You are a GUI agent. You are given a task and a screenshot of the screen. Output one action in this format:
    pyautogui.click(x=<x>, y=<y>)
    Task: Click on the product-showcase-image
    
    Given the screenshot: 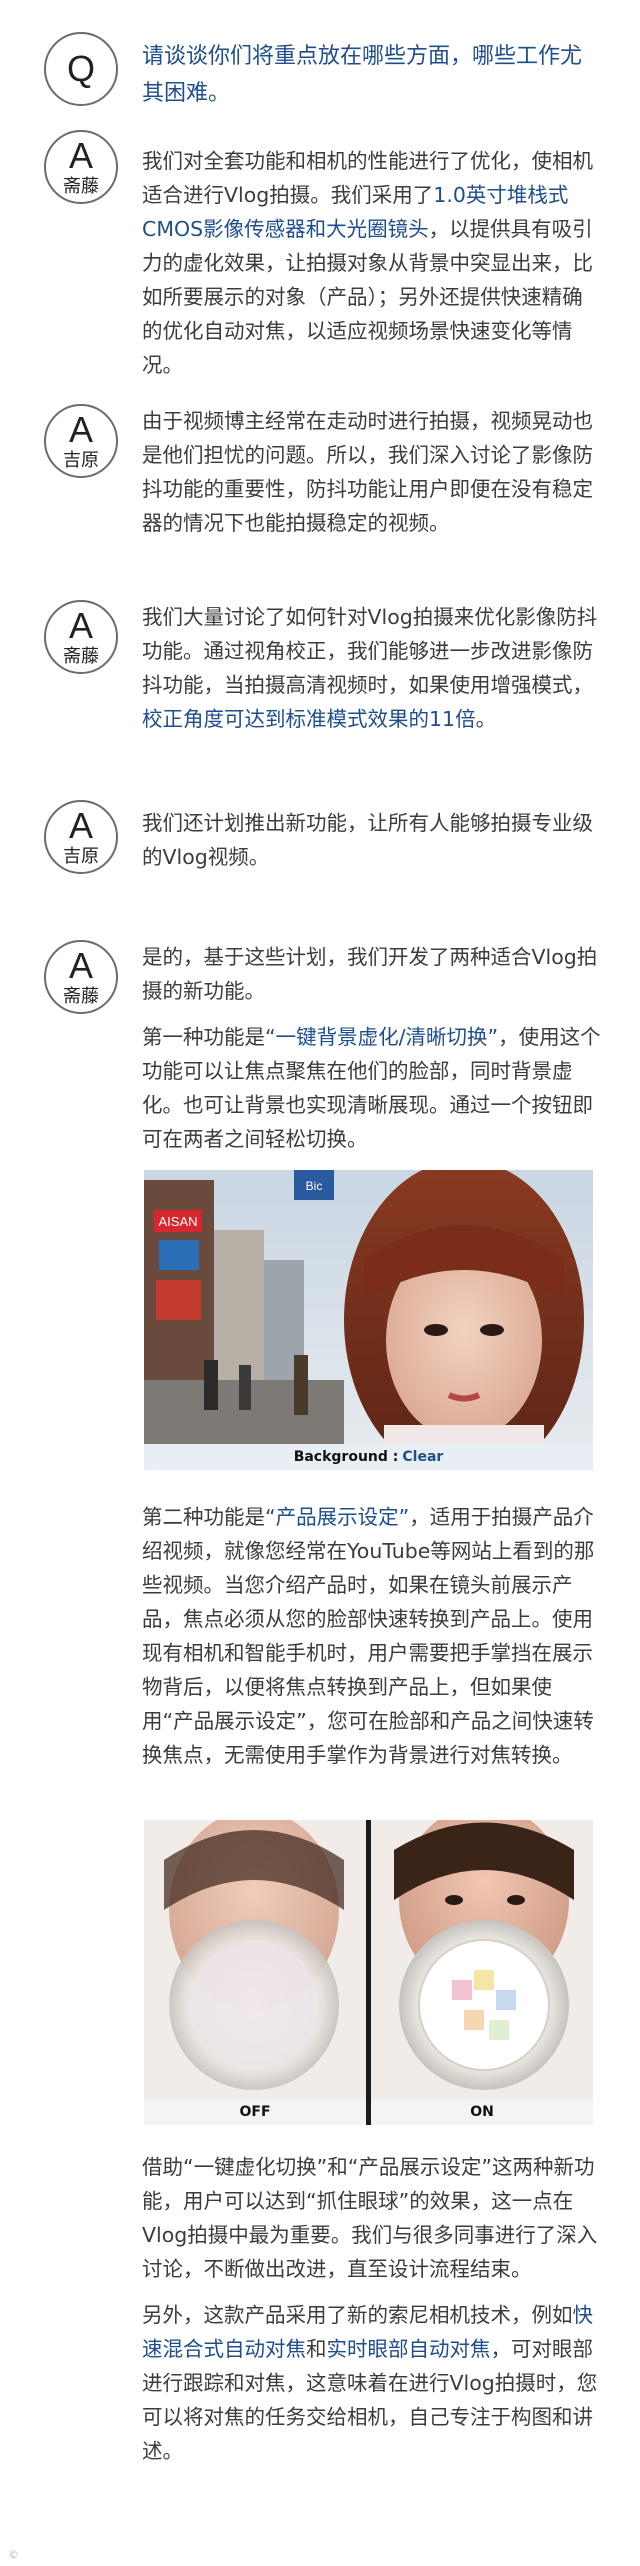 What is the action you would take?
    pyautogui.click(x=368, y=1972)
    